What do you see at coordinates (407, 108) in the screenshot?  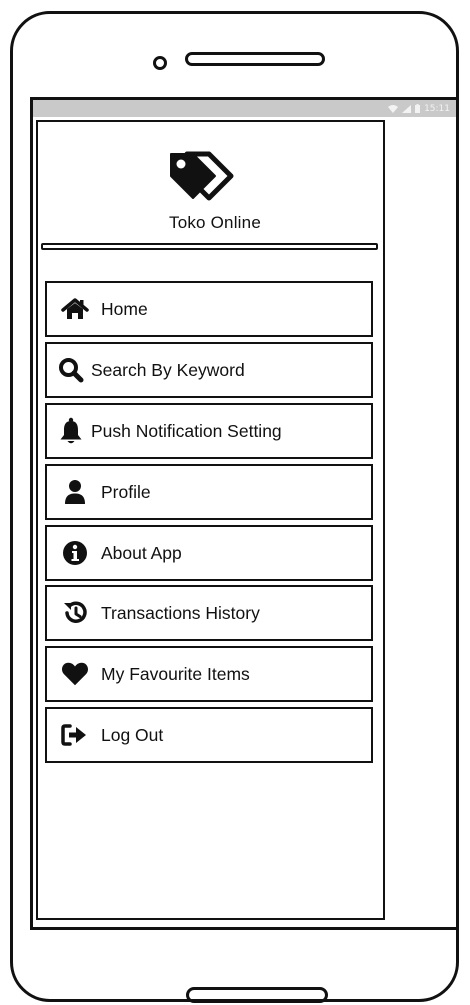 I see `signal-icon` at bounding box center [407, 108].